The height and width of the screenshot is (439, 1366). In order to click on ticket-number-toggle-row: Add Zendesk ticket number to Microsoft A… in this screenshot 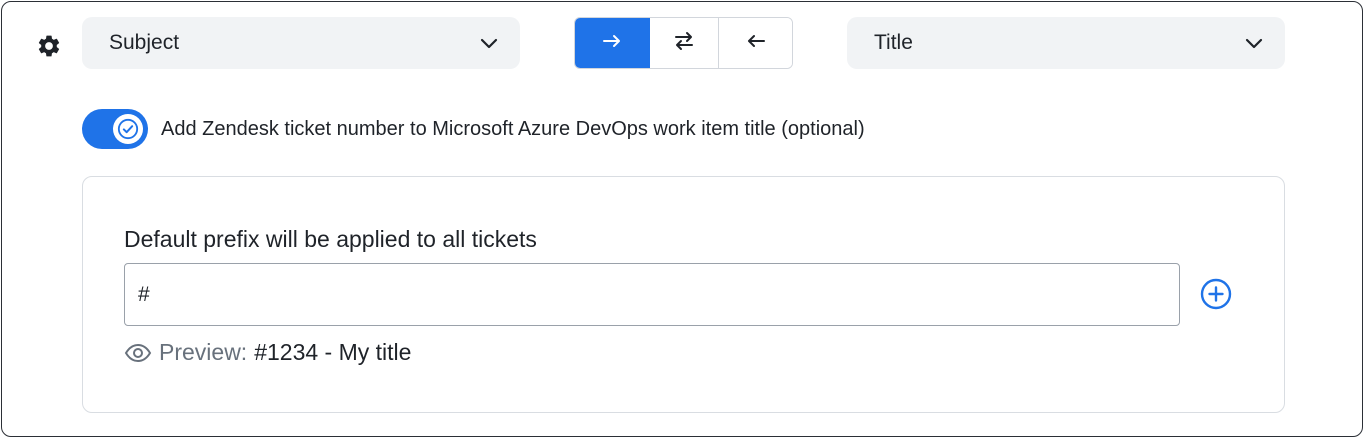, I will do `click(473, 129)`.